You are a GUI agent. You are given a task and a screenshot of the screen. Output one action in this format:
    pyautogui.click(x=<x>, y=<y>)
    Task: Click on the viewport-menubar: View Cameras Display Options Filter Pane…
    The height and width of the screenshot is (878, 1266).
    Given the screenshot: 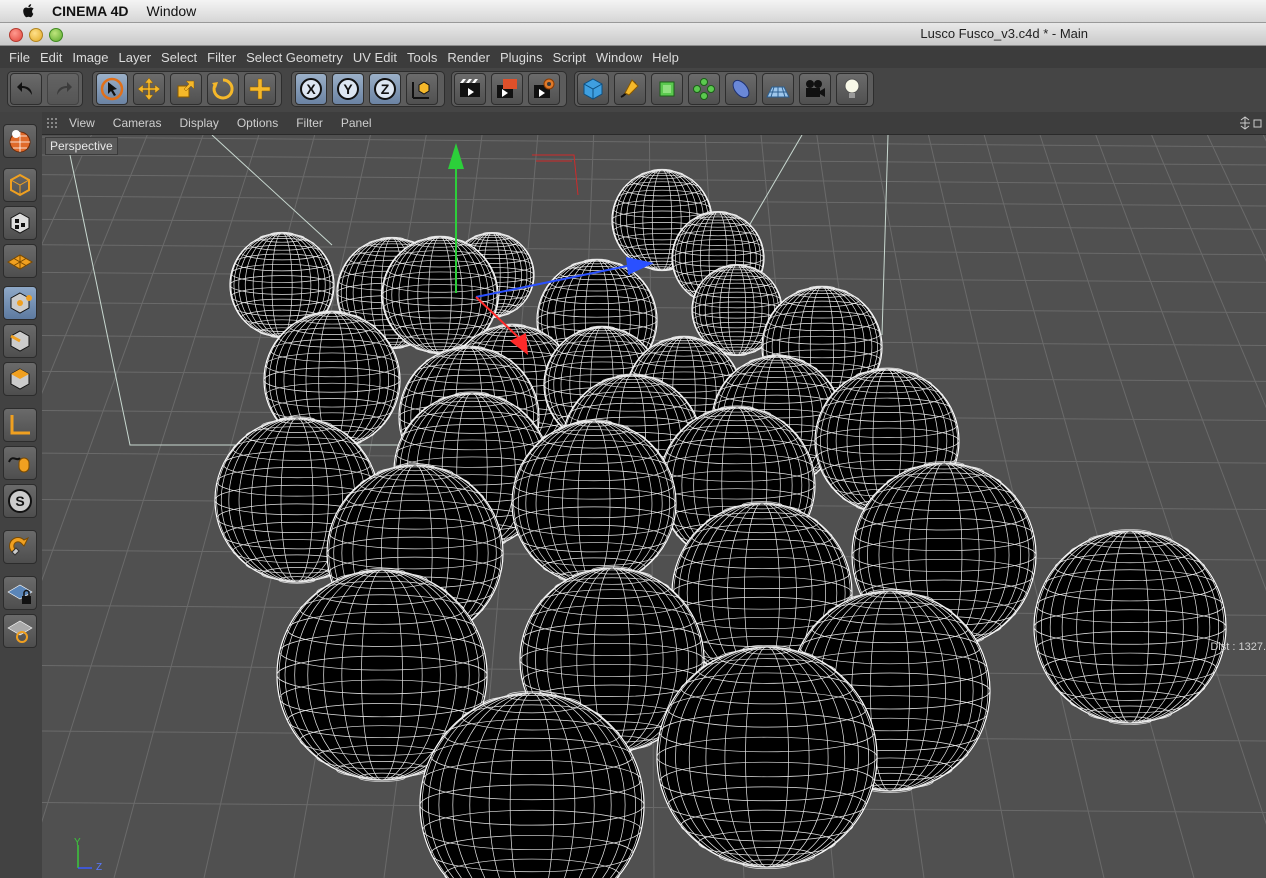 What is the action you would take?
    pyautogui.click(x=654, y=123)
    